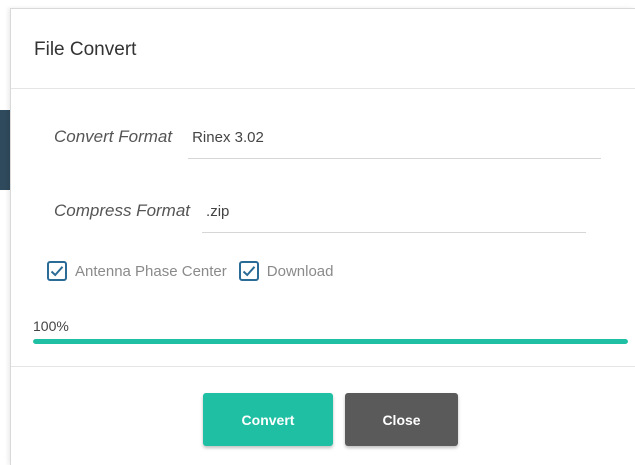  What do you see at coordinates (401, 419) in the screenshot?
I see `close-button: Close` at bounding box center [401, 419].